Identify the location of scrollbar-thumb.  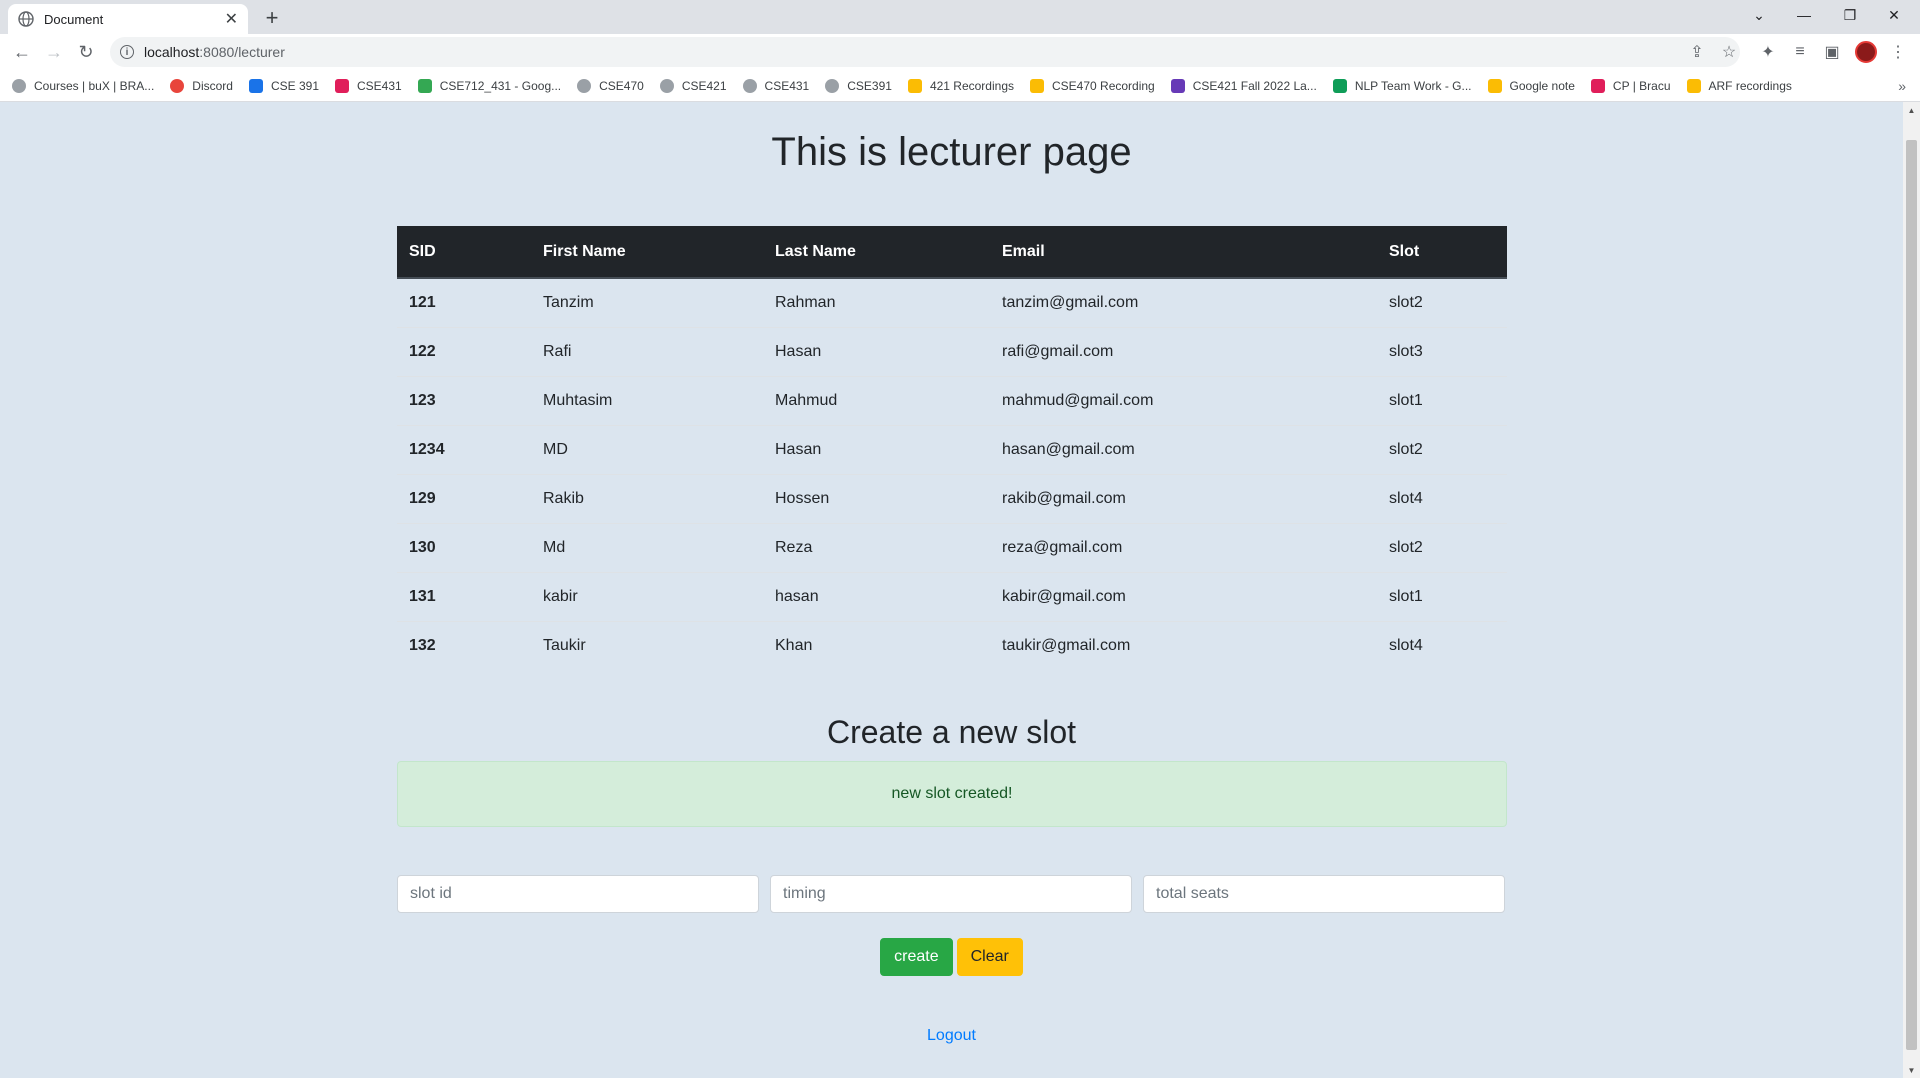
(1911, 595).